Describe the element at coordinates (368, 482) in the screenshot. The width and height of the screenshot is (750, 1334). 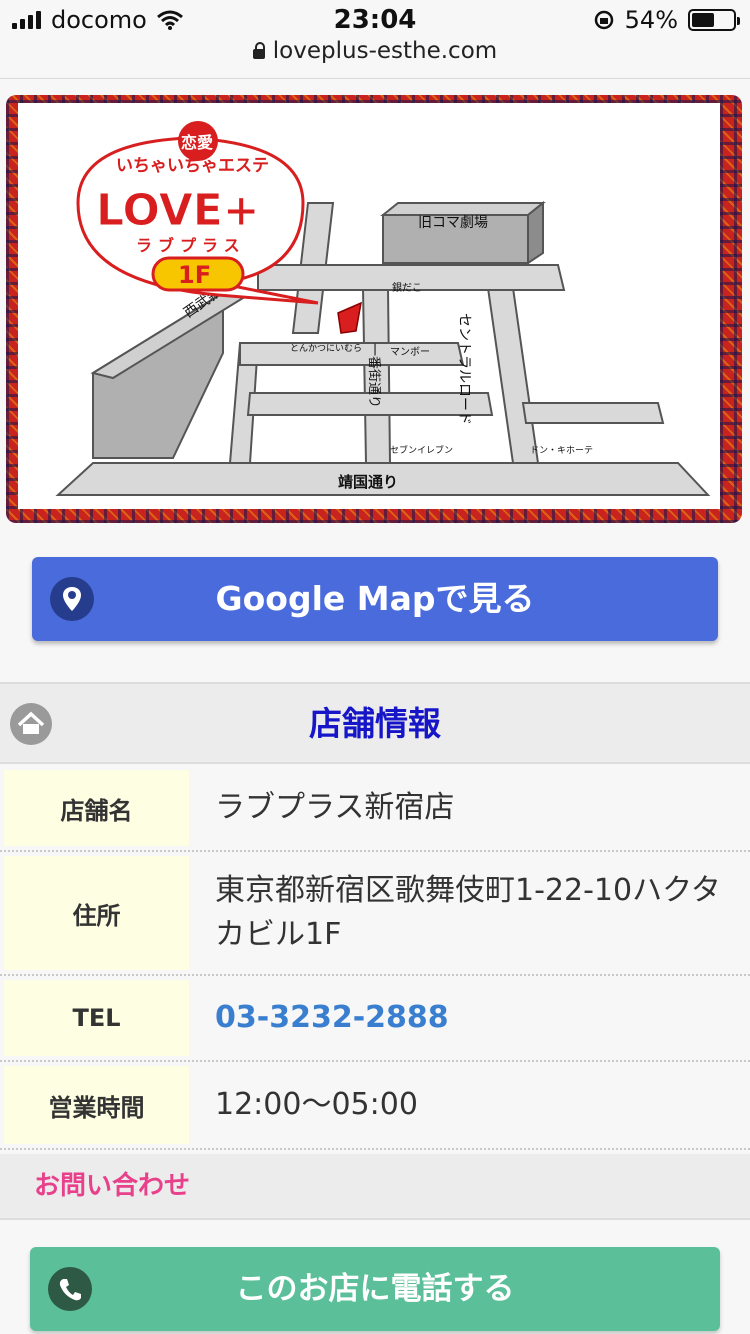
I see `map-label-yasukuni: 靖国通り` at that location.